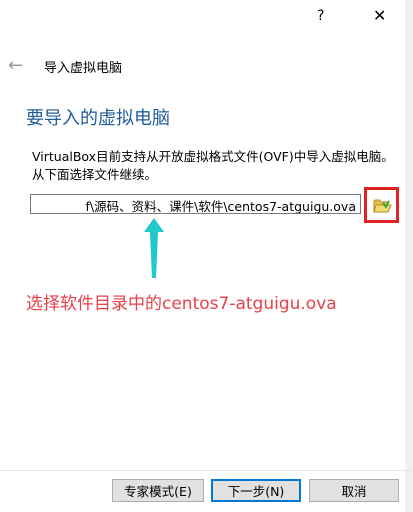 The image size is (413, 512). What do you see at coordinates (206, 470) in the screenshot?
I see `footer-separator` at bounding box center [206, 470].